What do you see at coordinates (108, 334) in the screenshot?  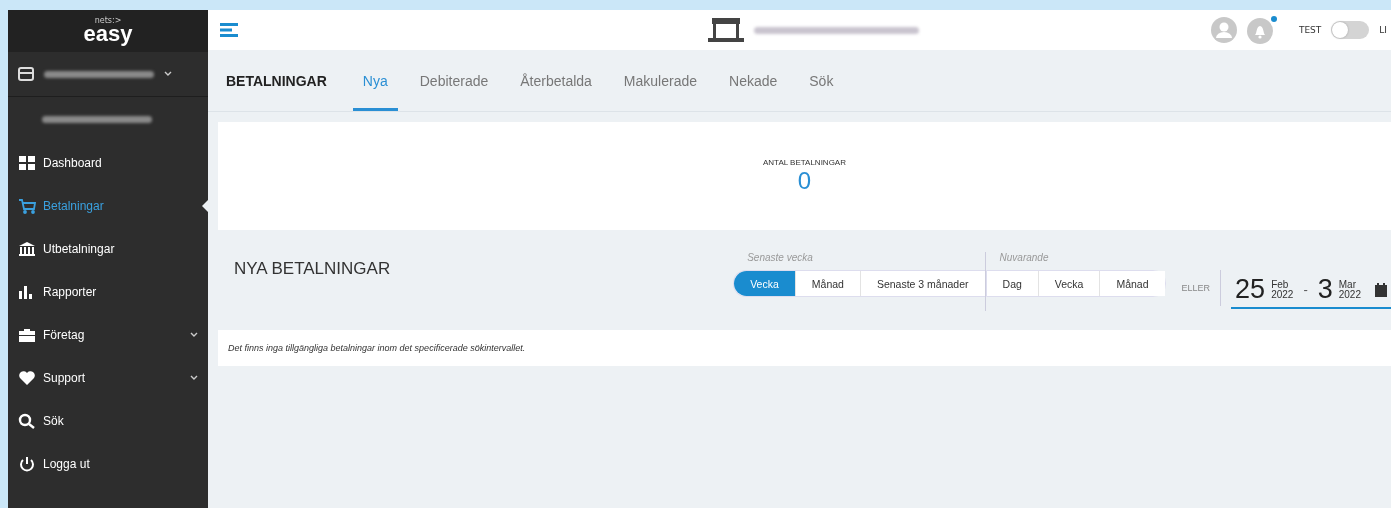 I see `sidebar-item: Företag` at bounding box center [108, 334].